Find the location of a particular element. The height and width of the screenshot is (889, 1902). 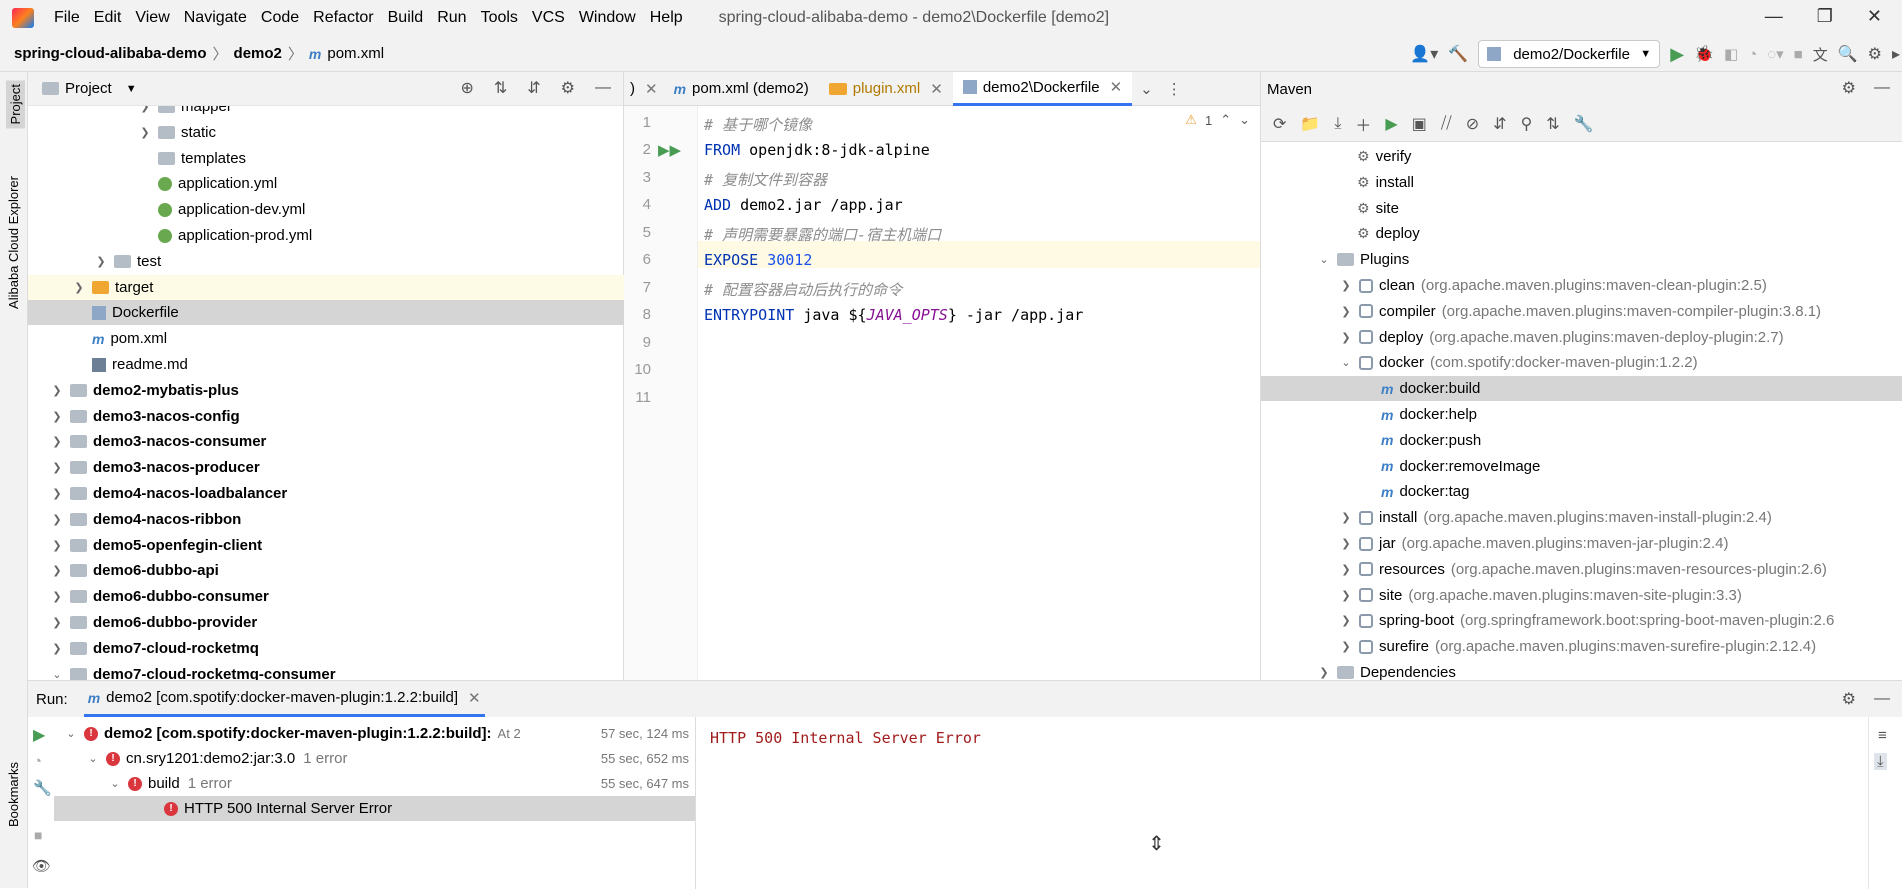

breadcrumb-project: spring-cloud-alibaba-demo is located at coordinates (110, 53).